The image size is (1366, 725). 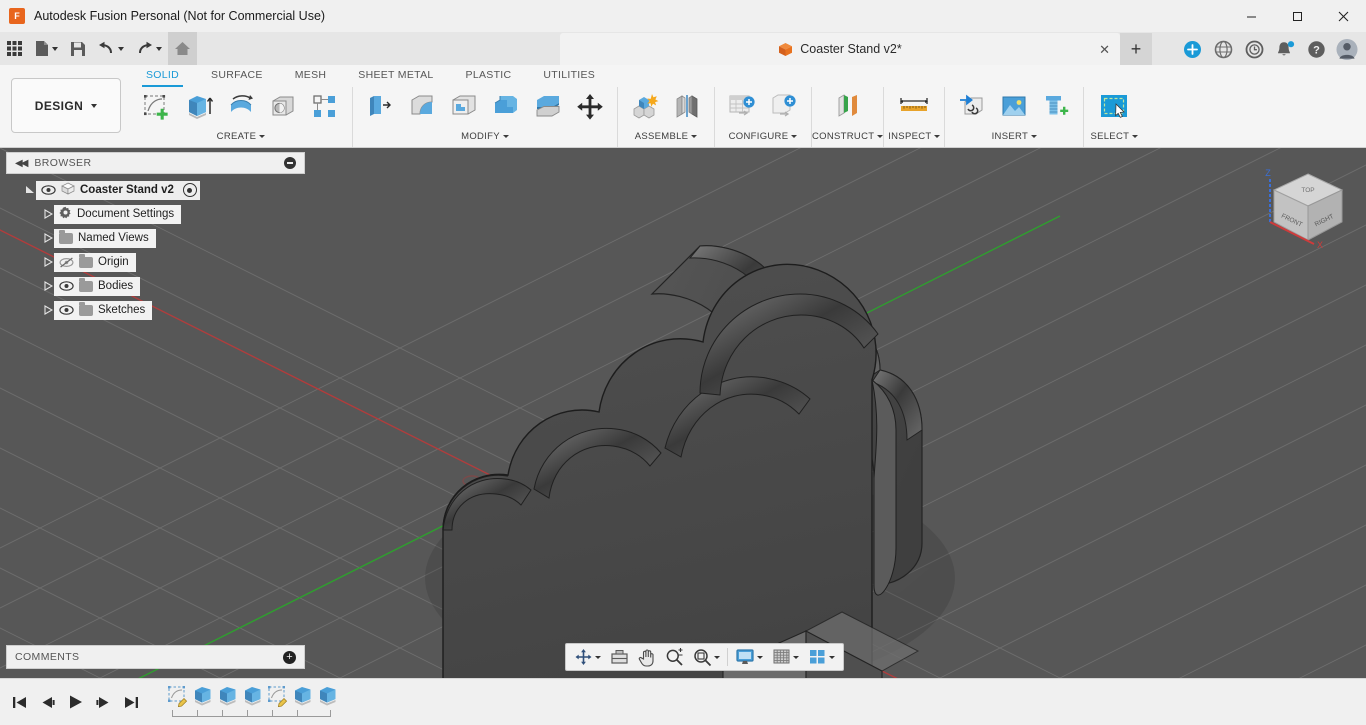 I want to click on tree-item-coaster-stand-v2: Coaster Stand v2, so click(x=155, y=190).